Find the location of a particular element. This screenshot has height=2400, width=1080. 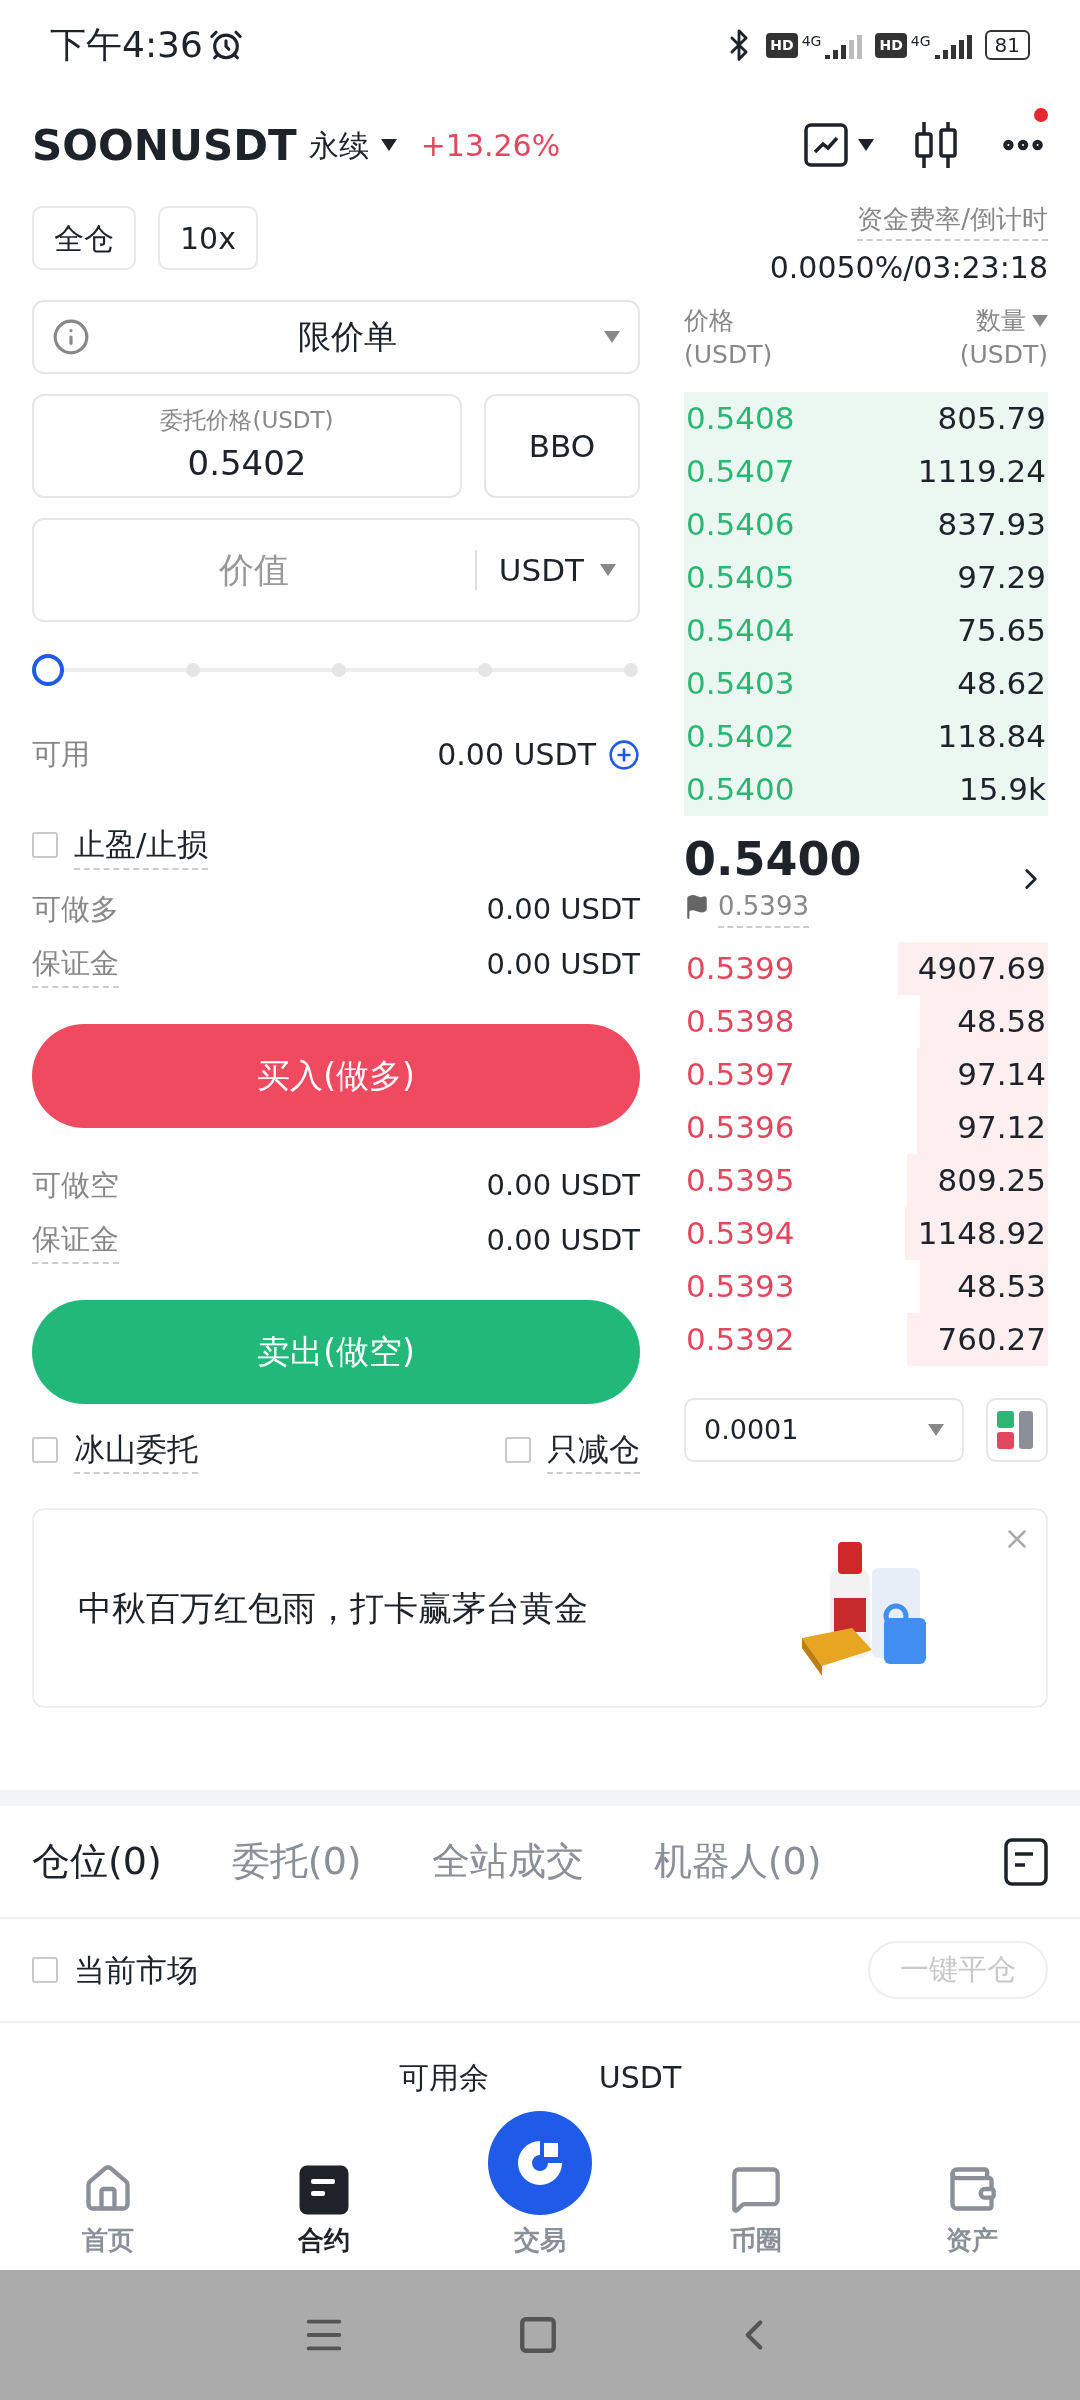

battery-indicator: 81 is located at coordinates (1007, 45).